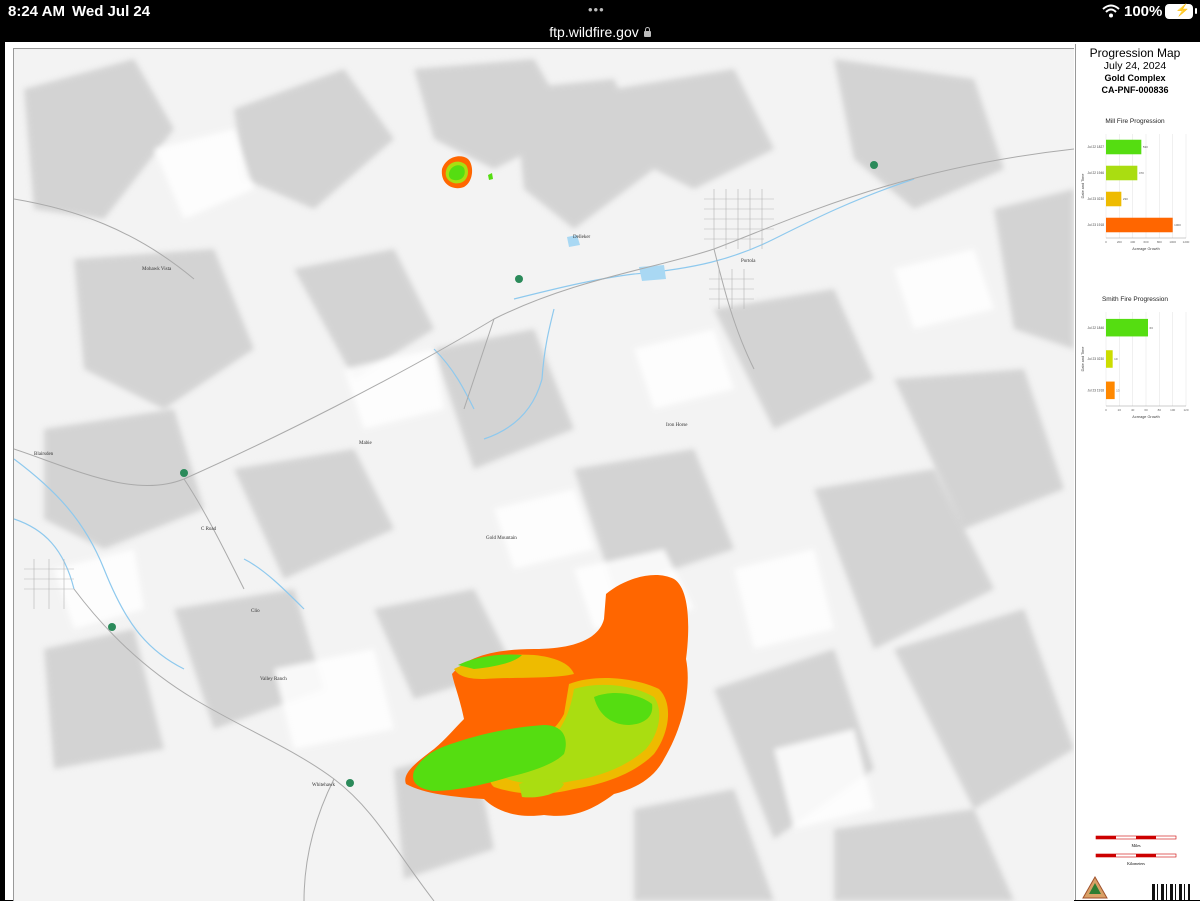  Describe the element at coordinates (1133, 410) in the screenshot. I see `tick-label: 40` at that location.